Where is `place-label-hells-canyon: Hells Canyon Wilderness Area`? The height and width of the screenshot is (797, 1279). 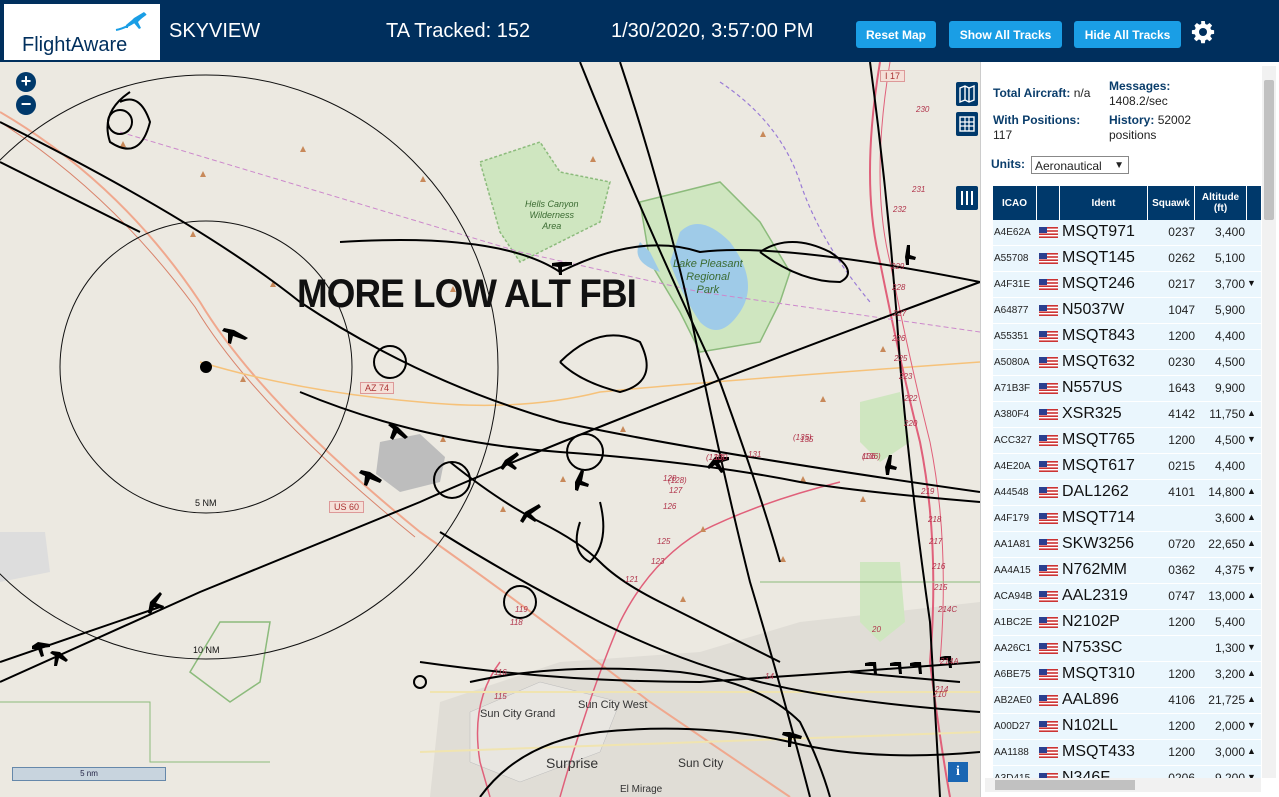
place-label-hells-canyon: Hells Canyon Wilderness Area is located at coordinates (552, 215).